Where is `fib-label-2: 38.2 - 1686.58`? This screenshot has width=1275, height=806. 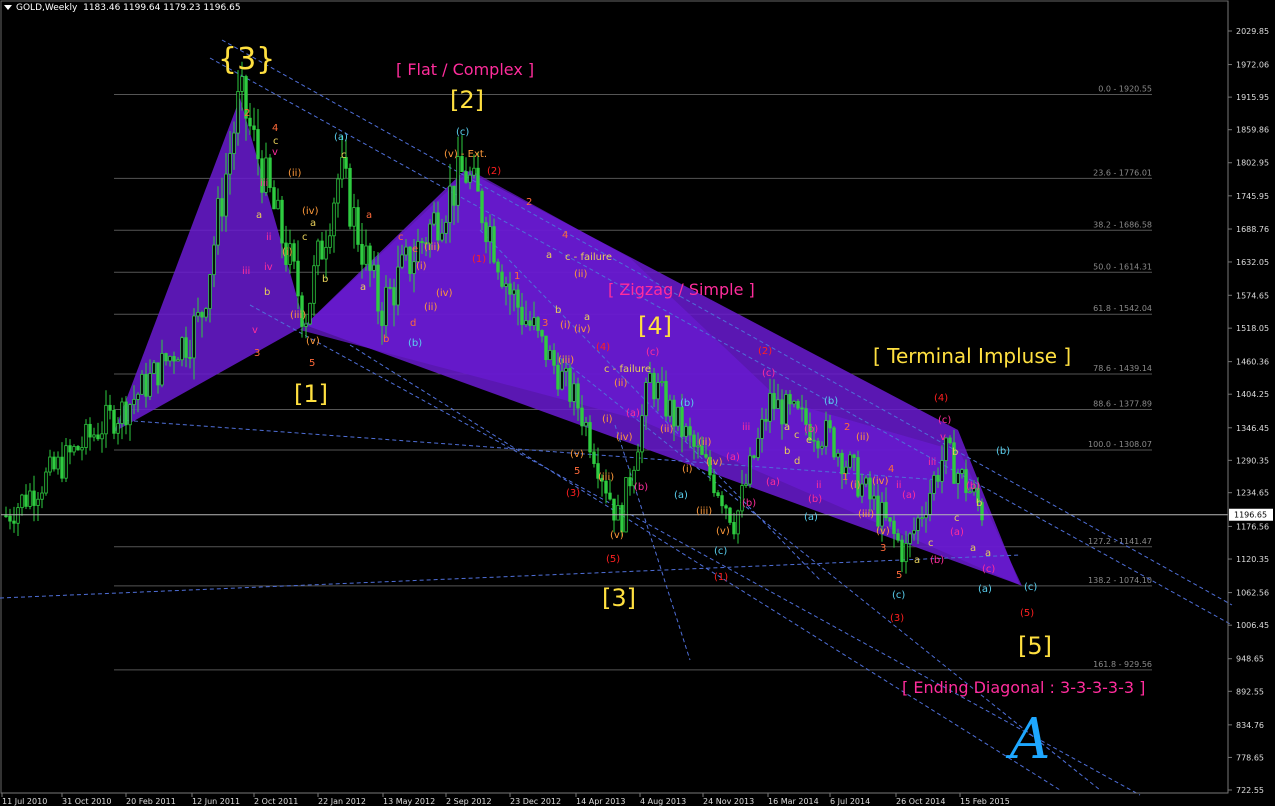 fib-label-2: 38.2 - 1686.58 is located at coordinates (1122, 224).